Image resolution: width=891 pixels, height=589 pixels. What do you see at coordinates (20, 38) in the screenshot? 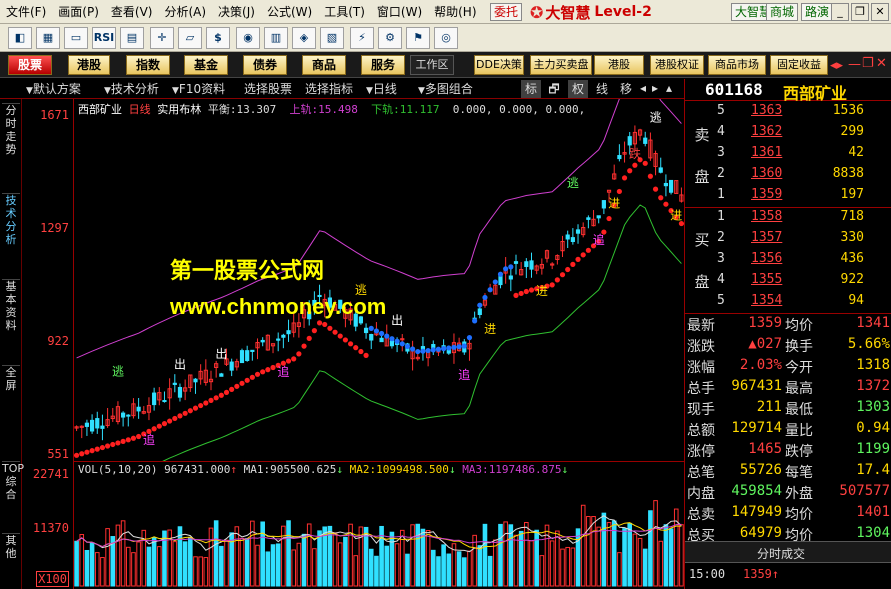
I see `k-line-icon: ◧` at bounding box center [20, 38].